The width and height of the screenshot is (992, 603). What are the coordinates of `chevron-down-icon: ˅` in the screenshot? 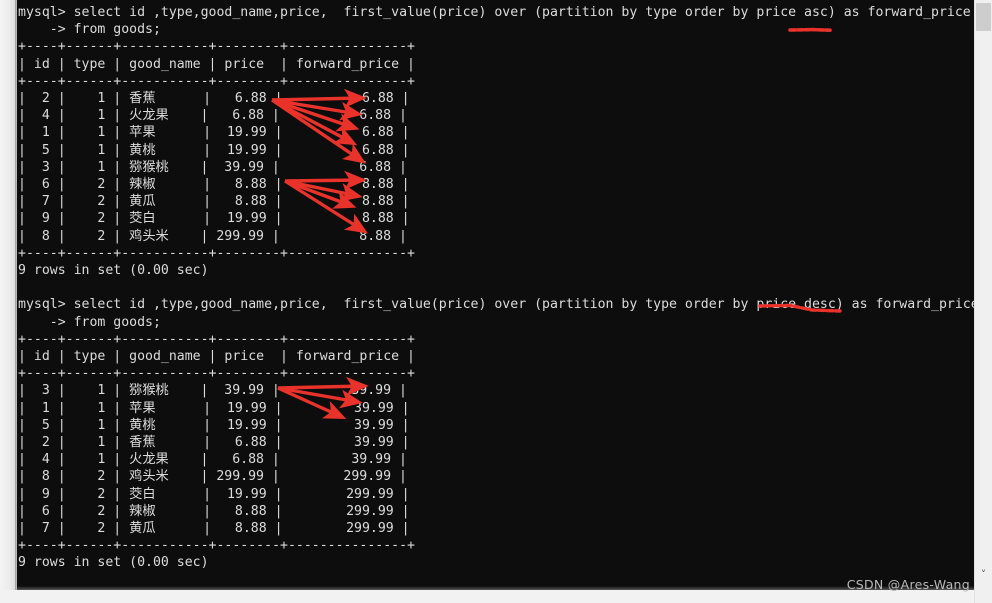 It's located at (983, 574).